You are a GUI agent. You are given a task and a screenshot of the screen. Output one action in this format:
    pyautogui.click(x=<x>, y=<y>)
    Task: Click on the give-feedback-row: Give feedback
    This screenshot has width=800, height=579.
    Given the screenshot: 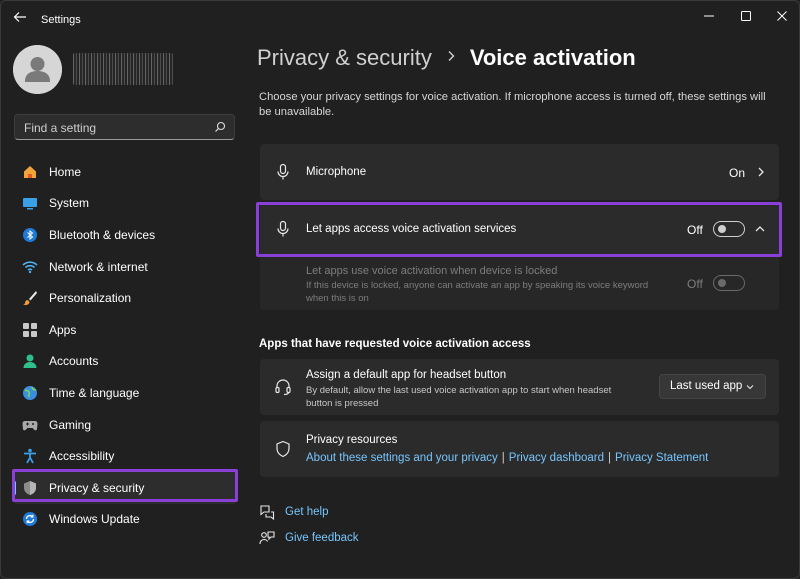 What is the action you would take?
    pyautogui.click(x=309, y=538)
    